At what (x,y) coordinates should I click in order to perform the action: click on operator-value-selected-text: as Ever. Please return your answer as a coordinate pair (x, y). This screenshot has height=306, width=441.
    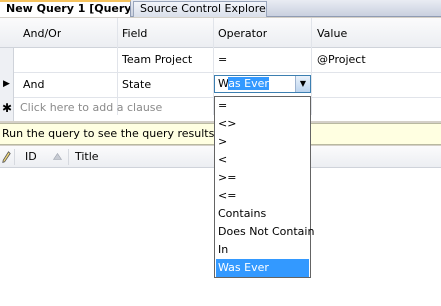
    Looking at the image, I should click on (248, 83).